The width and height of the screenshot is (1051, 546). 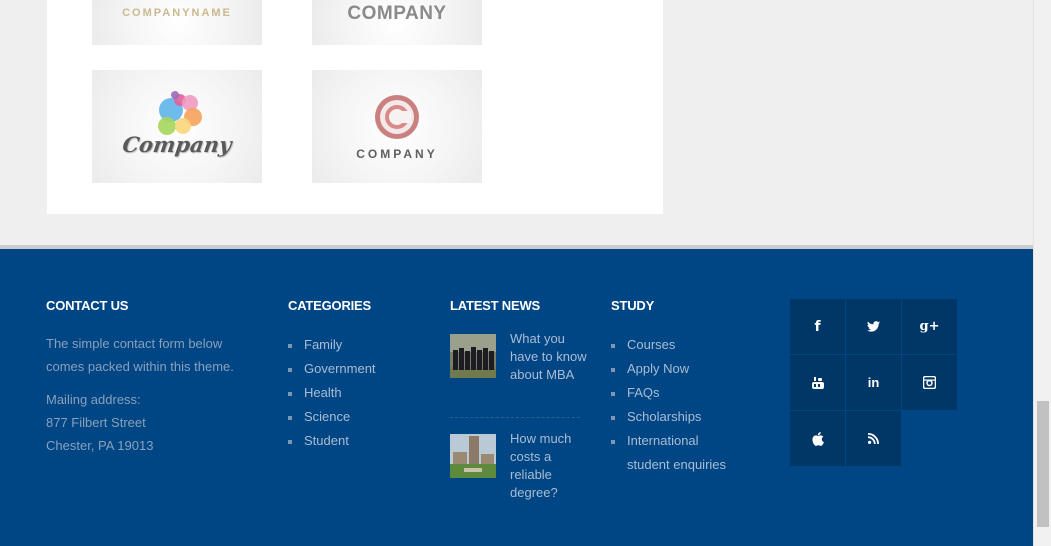 I want to click on study-link-apply-now: Apply Now, so click(x=668, y=369).